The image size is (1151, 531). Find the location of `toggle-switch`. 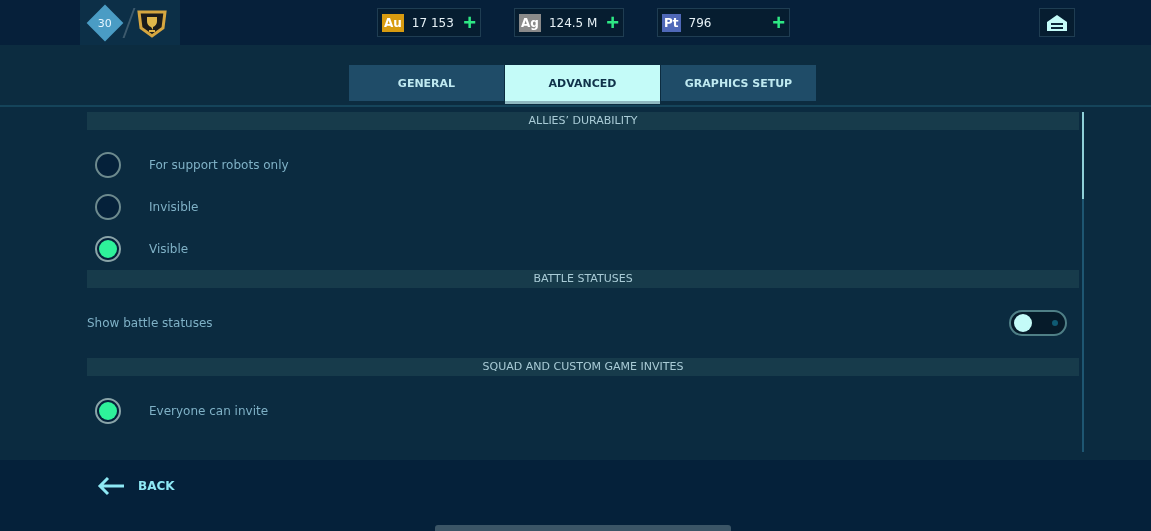

toggle-switch is located at coordinates (1038, 323).